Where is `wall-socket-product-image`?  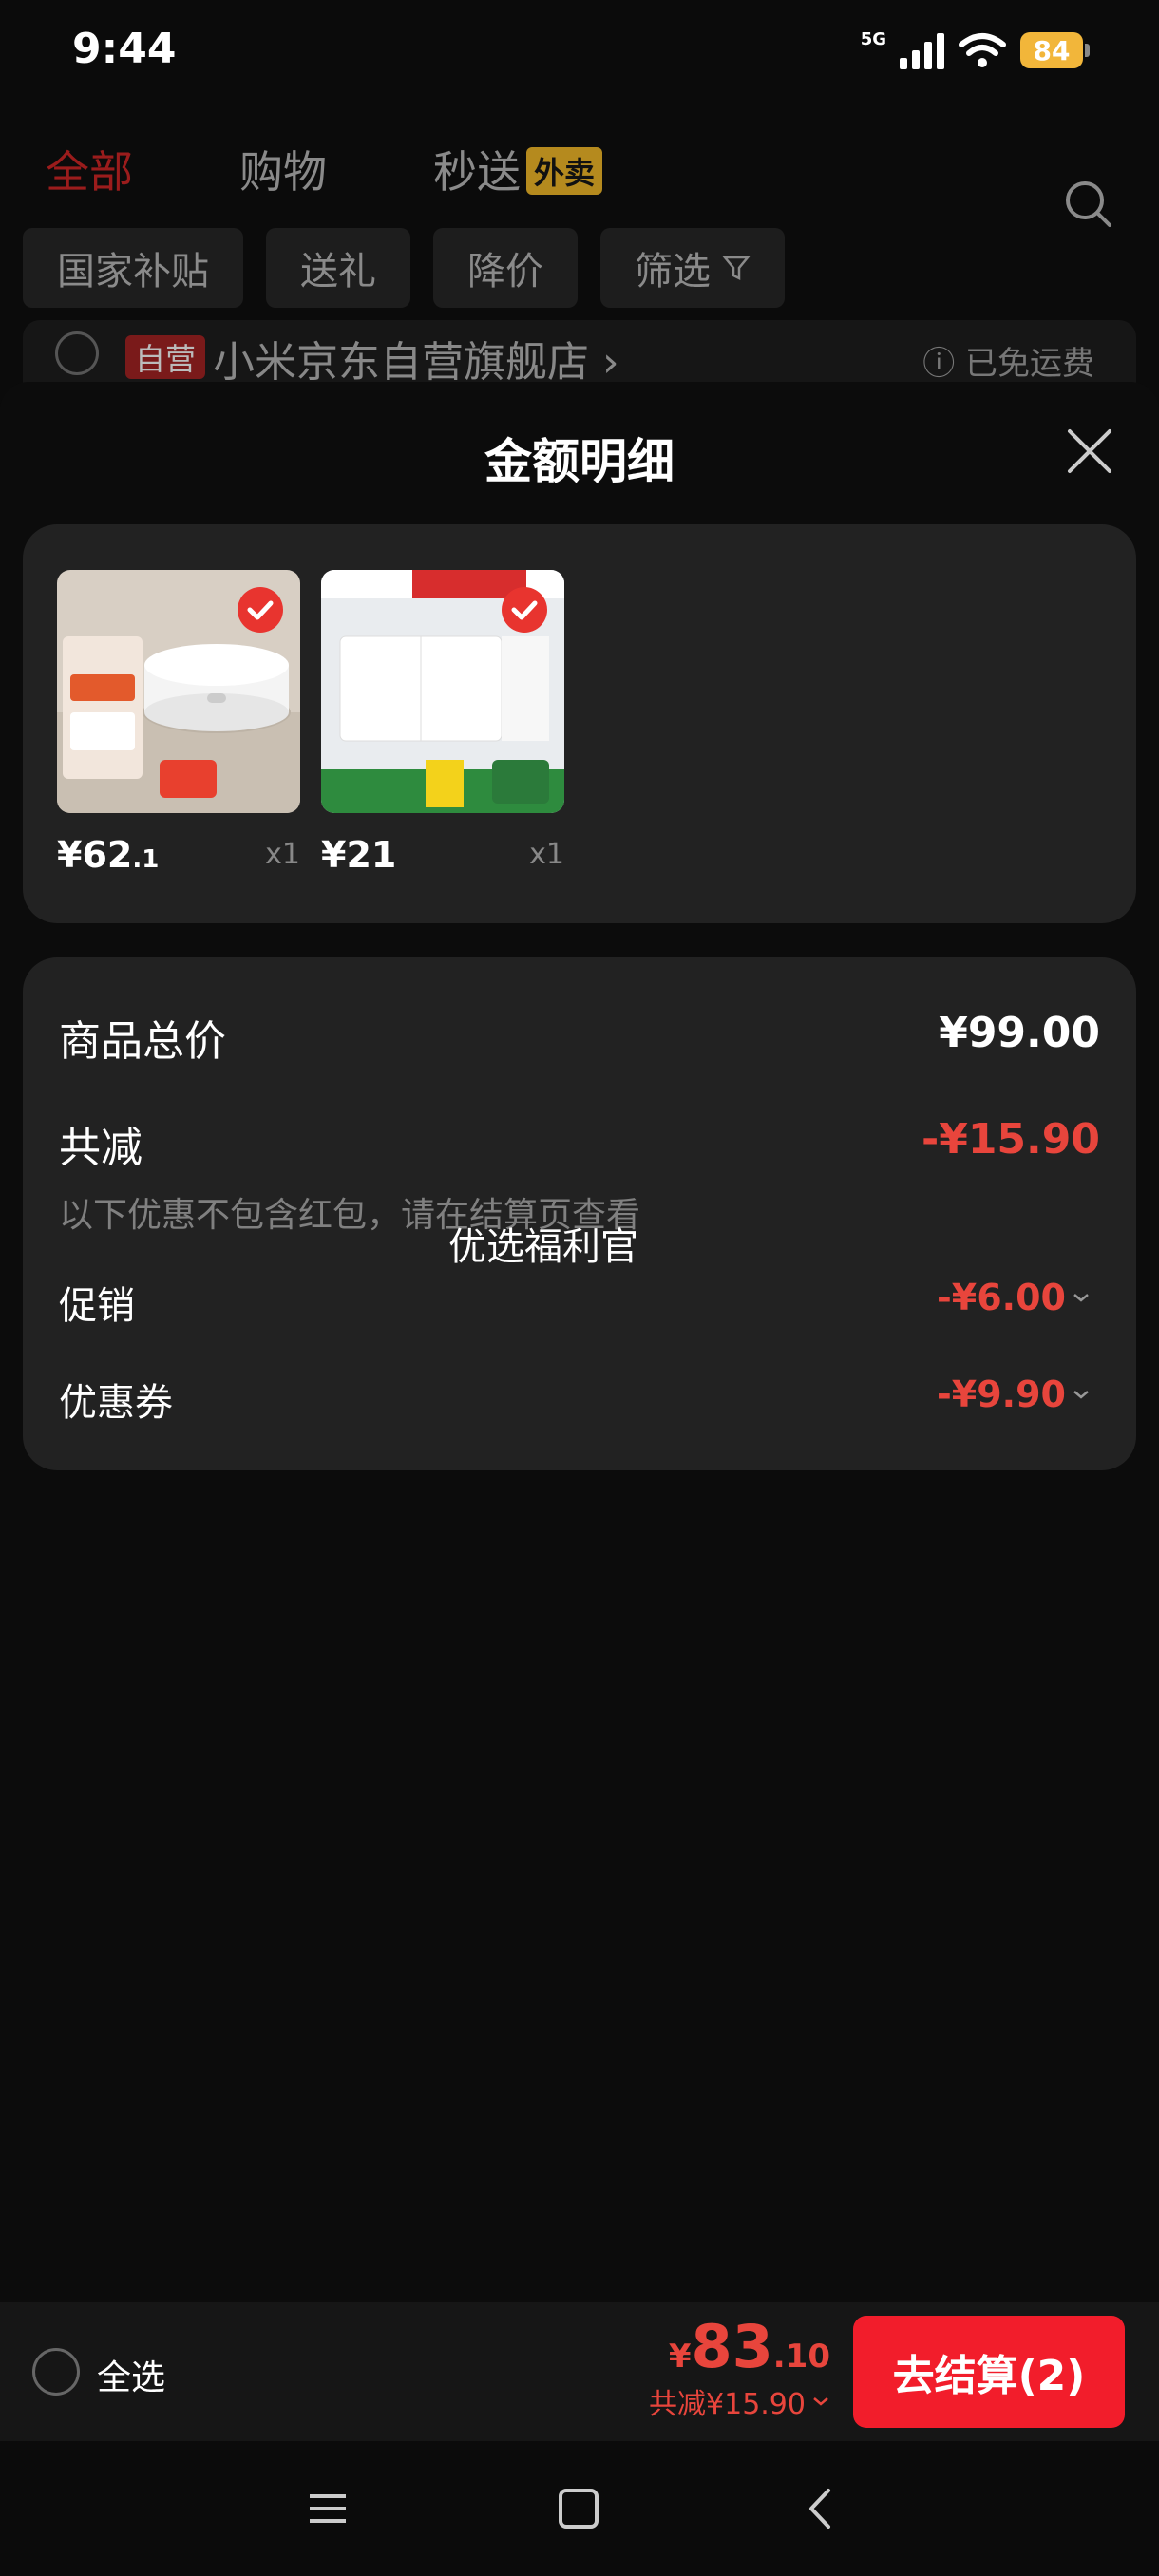
wall-socket-product-image is located at coordinates (442, 691).